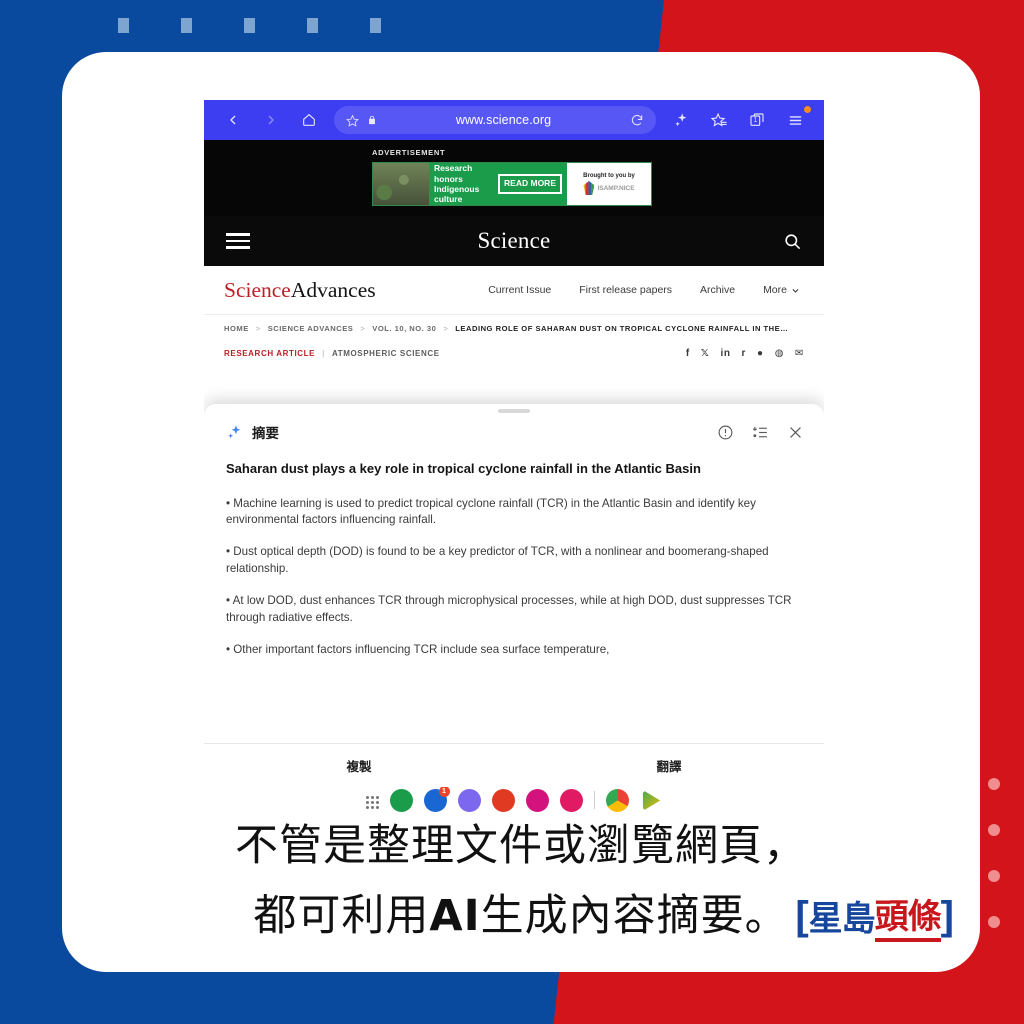 This screenshot has height=1024, width=1024. I want to click on article-subject: ATMOSPHERIC SCIENCE, so click(385, 353).